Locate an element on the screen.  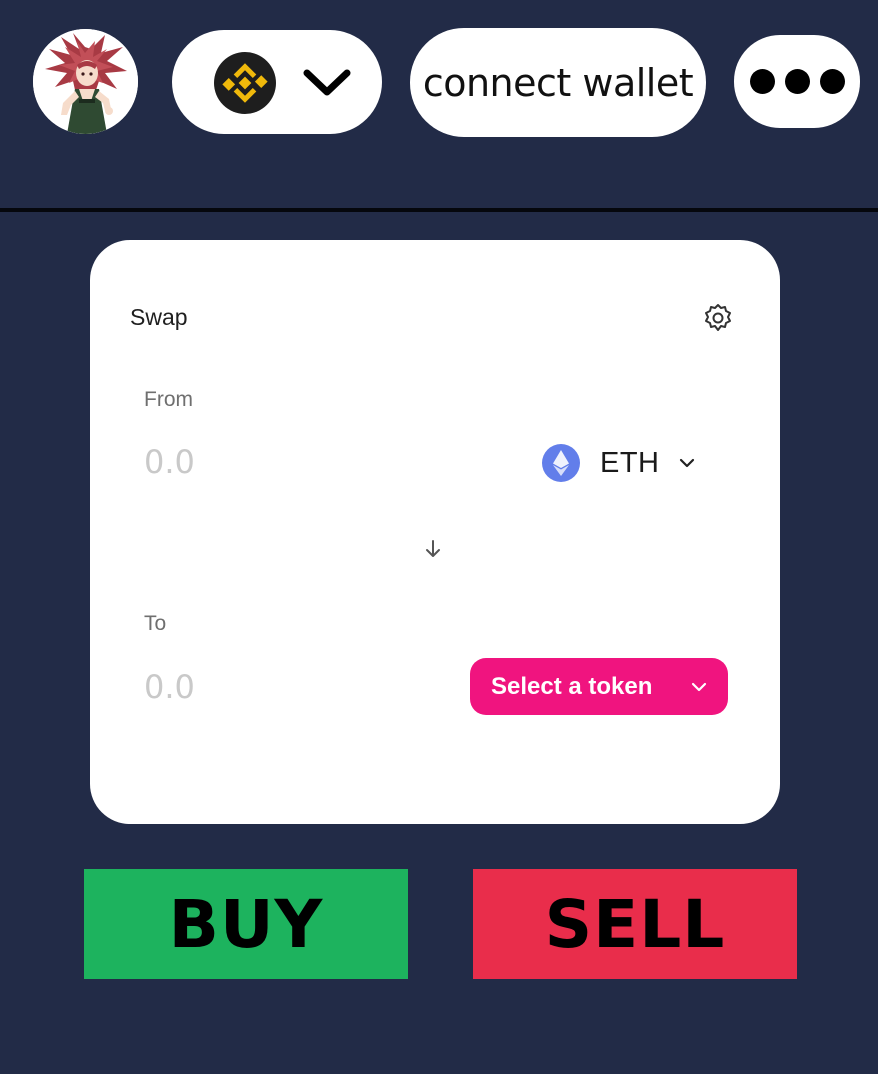
connect-wallet-button: connect wallet is located at coordinates (558, 82).